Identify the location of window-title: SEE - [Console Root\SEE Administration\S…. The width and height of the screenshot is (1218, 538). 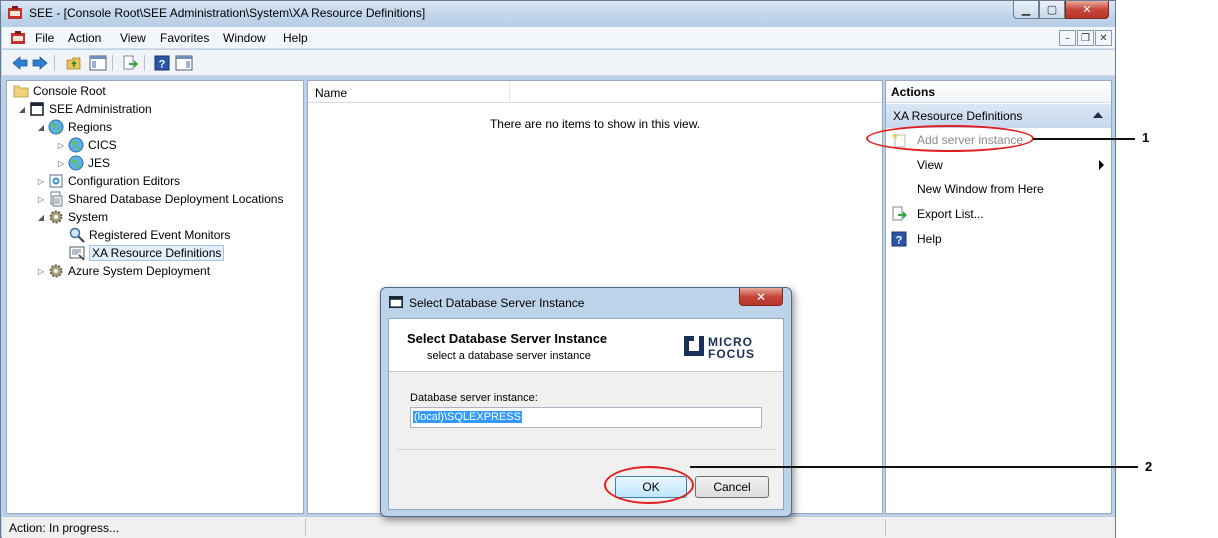
(227, 13).